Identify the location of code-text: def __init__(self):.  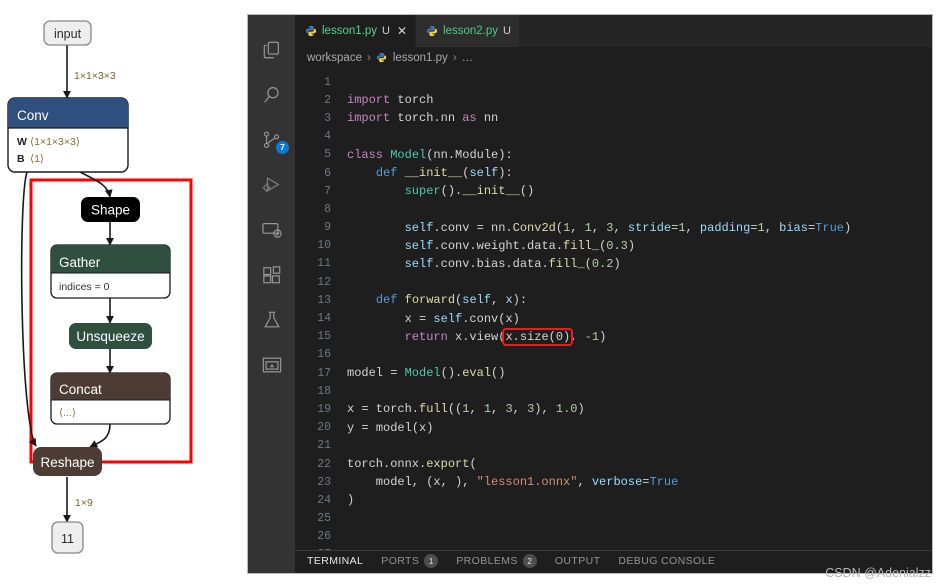
(430, 173).